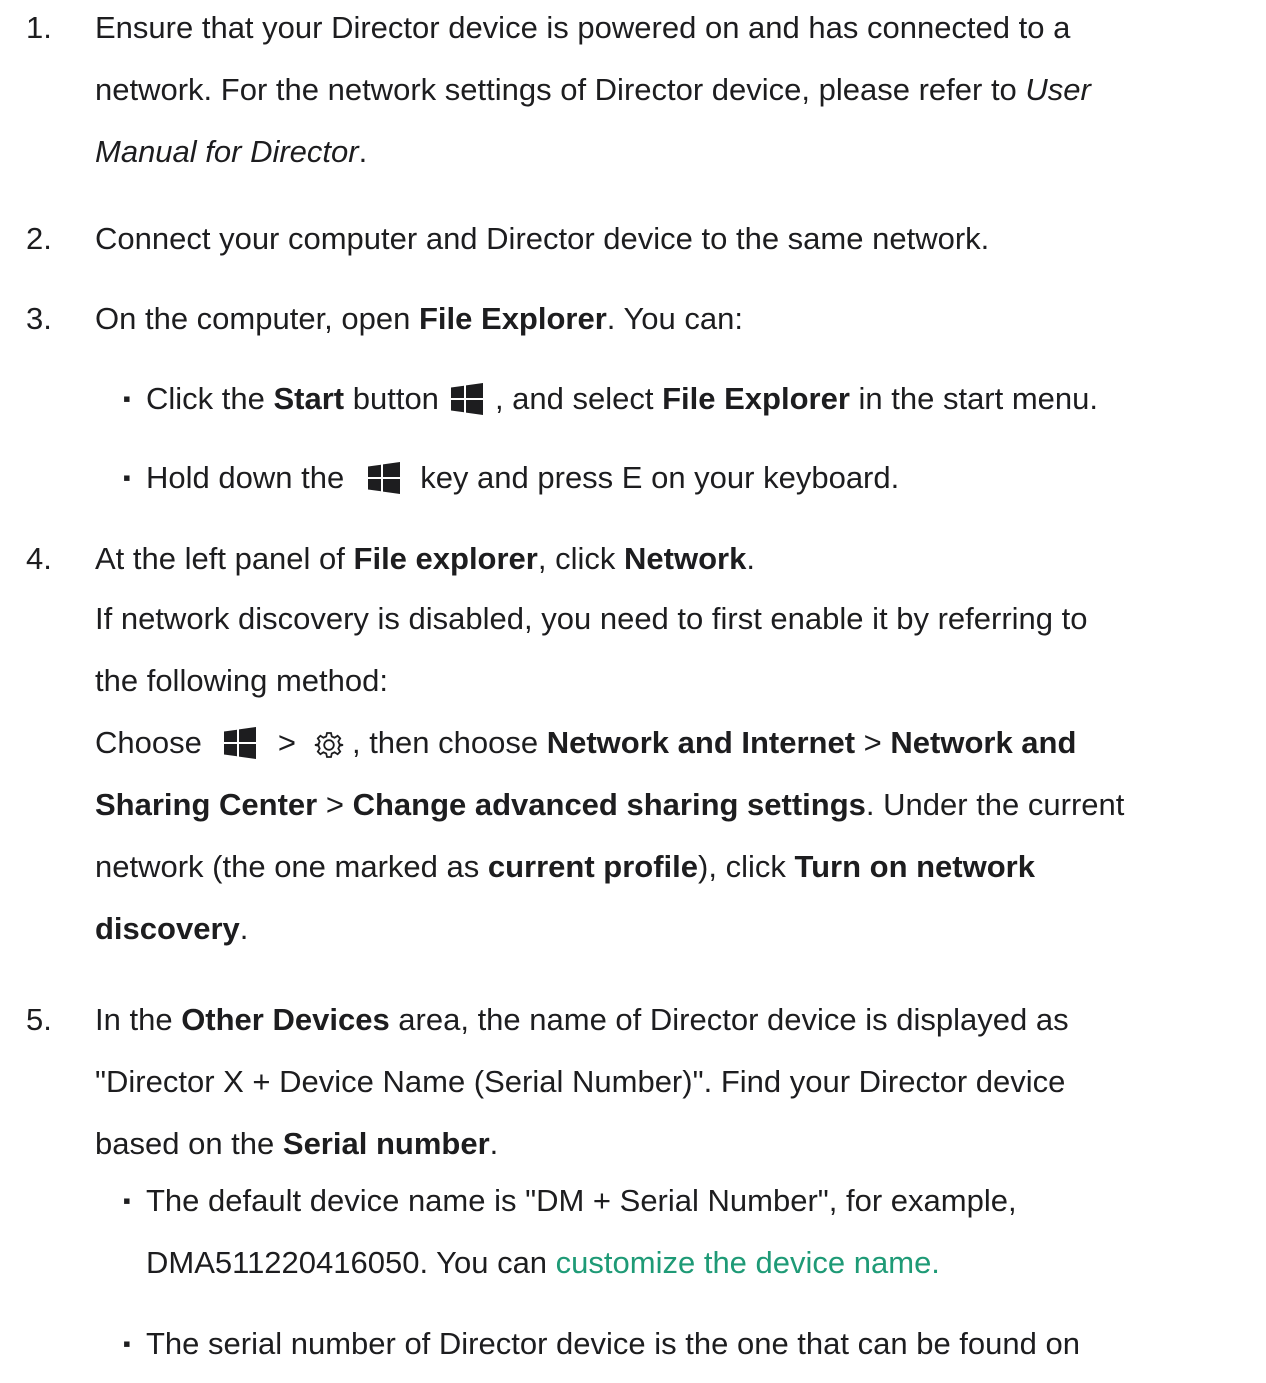 The image size is (1266, 1383). Describe the element at coordinates (974, 398) in the screenshot. I see `bullet-text: in the start menu.` at that location.